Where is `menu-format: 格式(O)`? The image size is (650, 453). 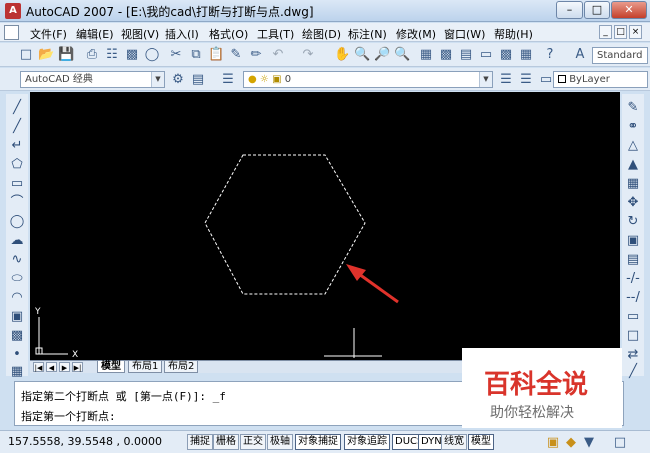 menu-format: 格式(O) is located at coordinates (228, 34).